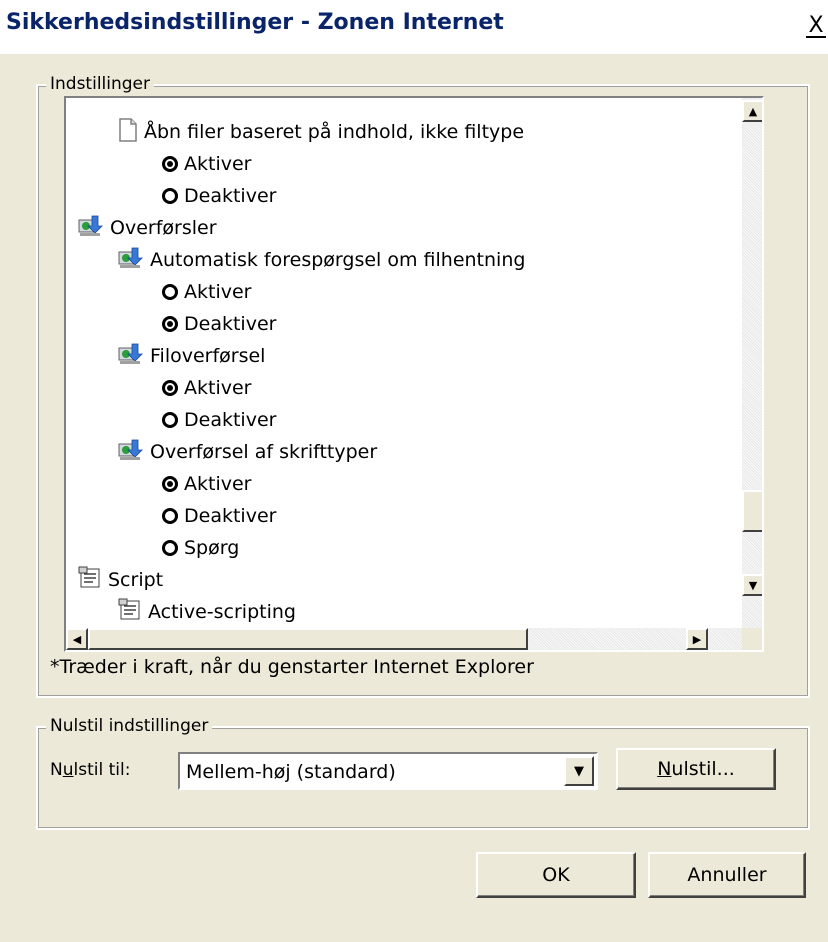 The width and height of the screenshot is (828, 942). Describe the element at coordinates (752, 111) in the screenshot. I see `scroll-up-button: ▲` at that location.